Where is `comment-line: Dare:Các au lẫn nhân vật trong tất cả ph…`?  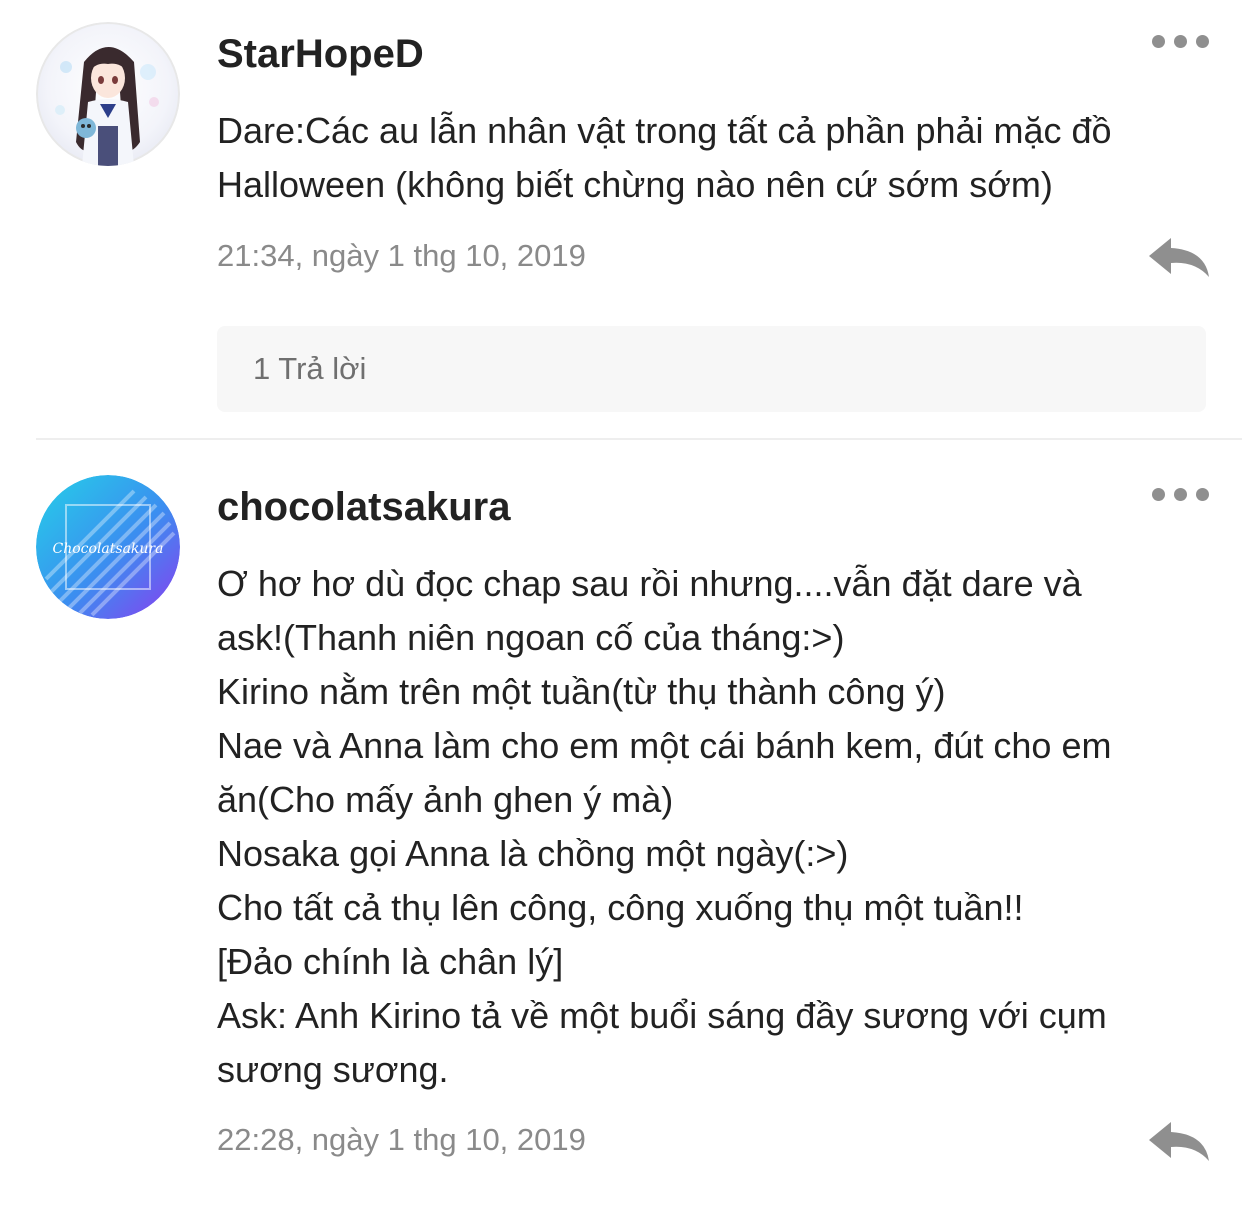 comment-line: Dare:Các au lẫn nhân vật trong tất cả ph… is located at coordinates (664, 130).